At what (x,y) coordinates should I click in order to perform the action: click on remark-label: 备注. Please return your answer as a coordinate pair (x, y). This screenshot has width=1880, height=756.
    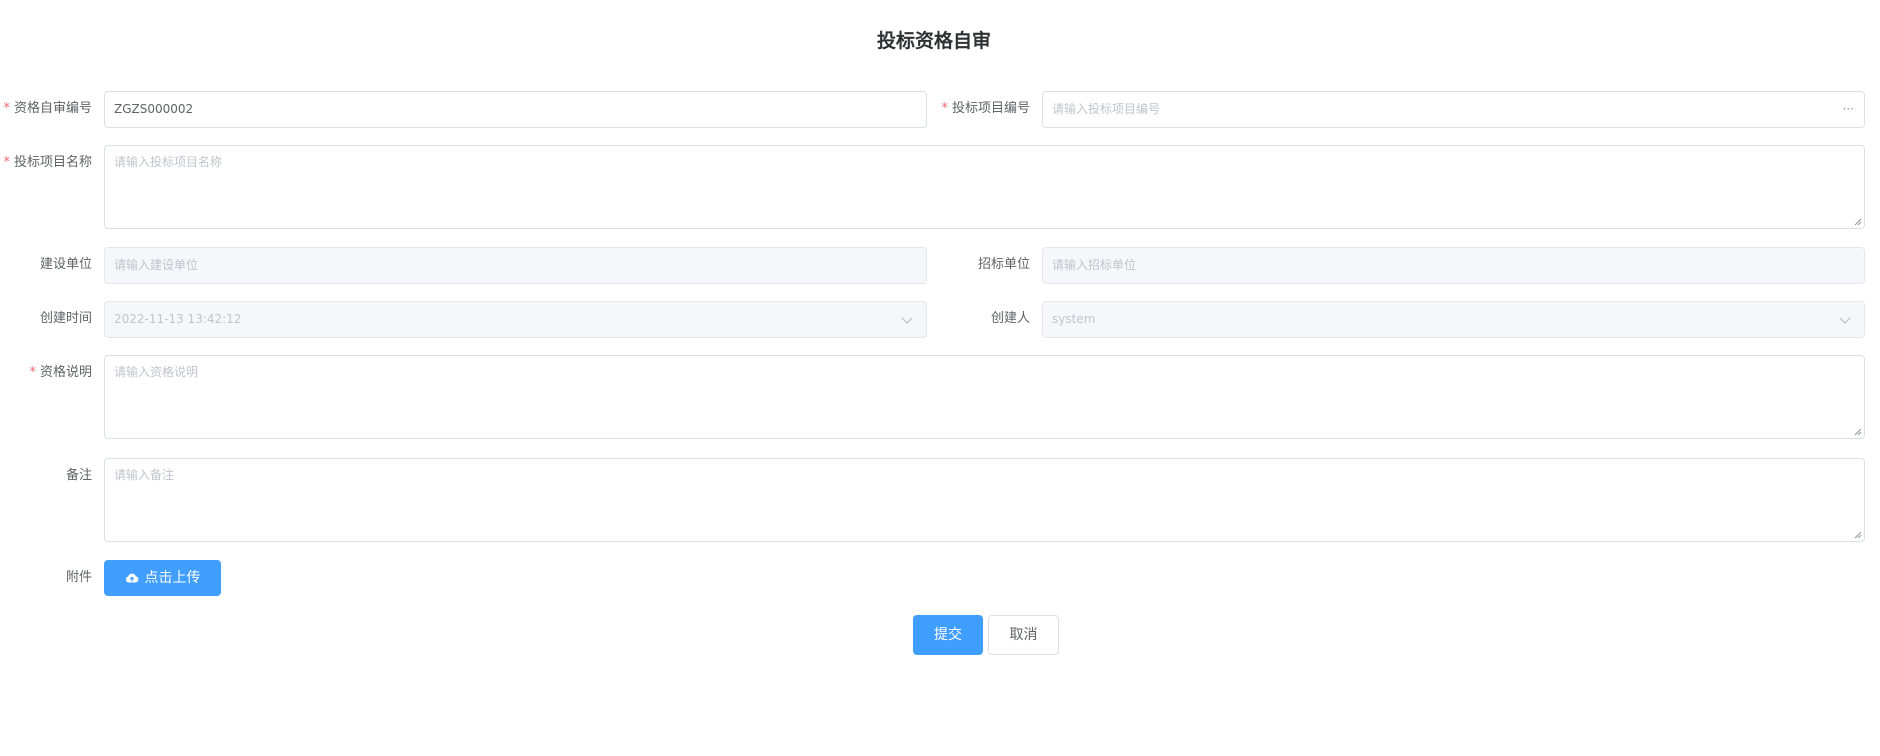
    Looking at the image, I should click on (78, 475).